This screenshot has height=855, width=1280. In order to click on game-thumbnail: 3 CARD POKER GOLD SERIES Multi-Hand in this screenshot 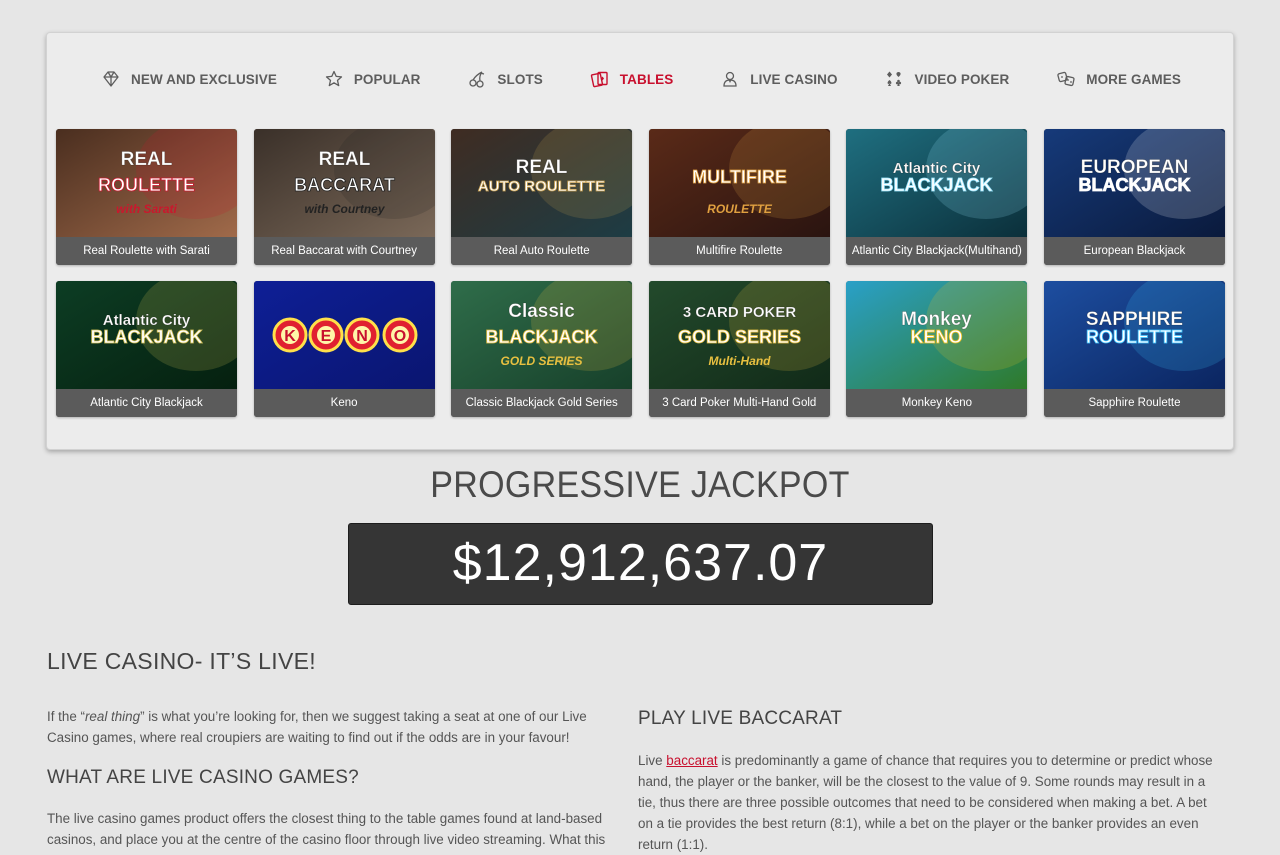, I will do `click(739, 335)`.